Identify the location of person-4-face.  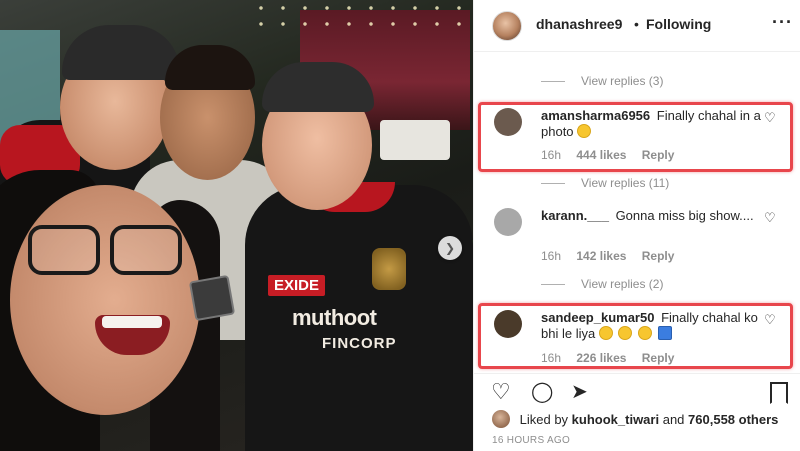
(105, 300).